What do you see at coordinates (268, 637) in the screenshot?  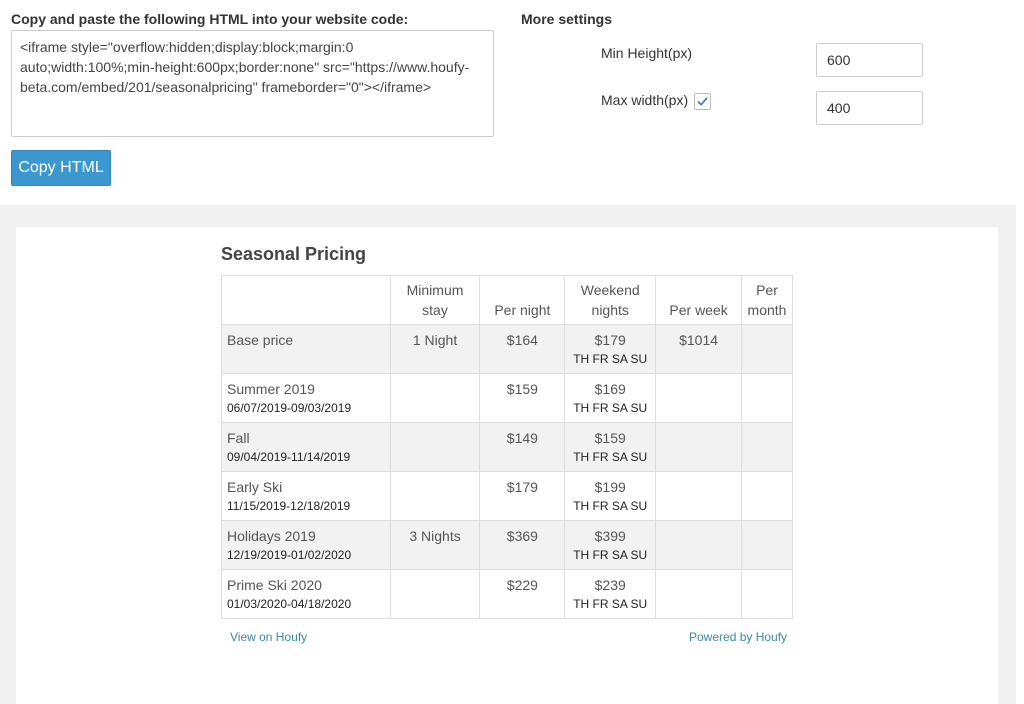 I see `view-on-houfy-link: View on Houfy` at bounding box center [268, 637].